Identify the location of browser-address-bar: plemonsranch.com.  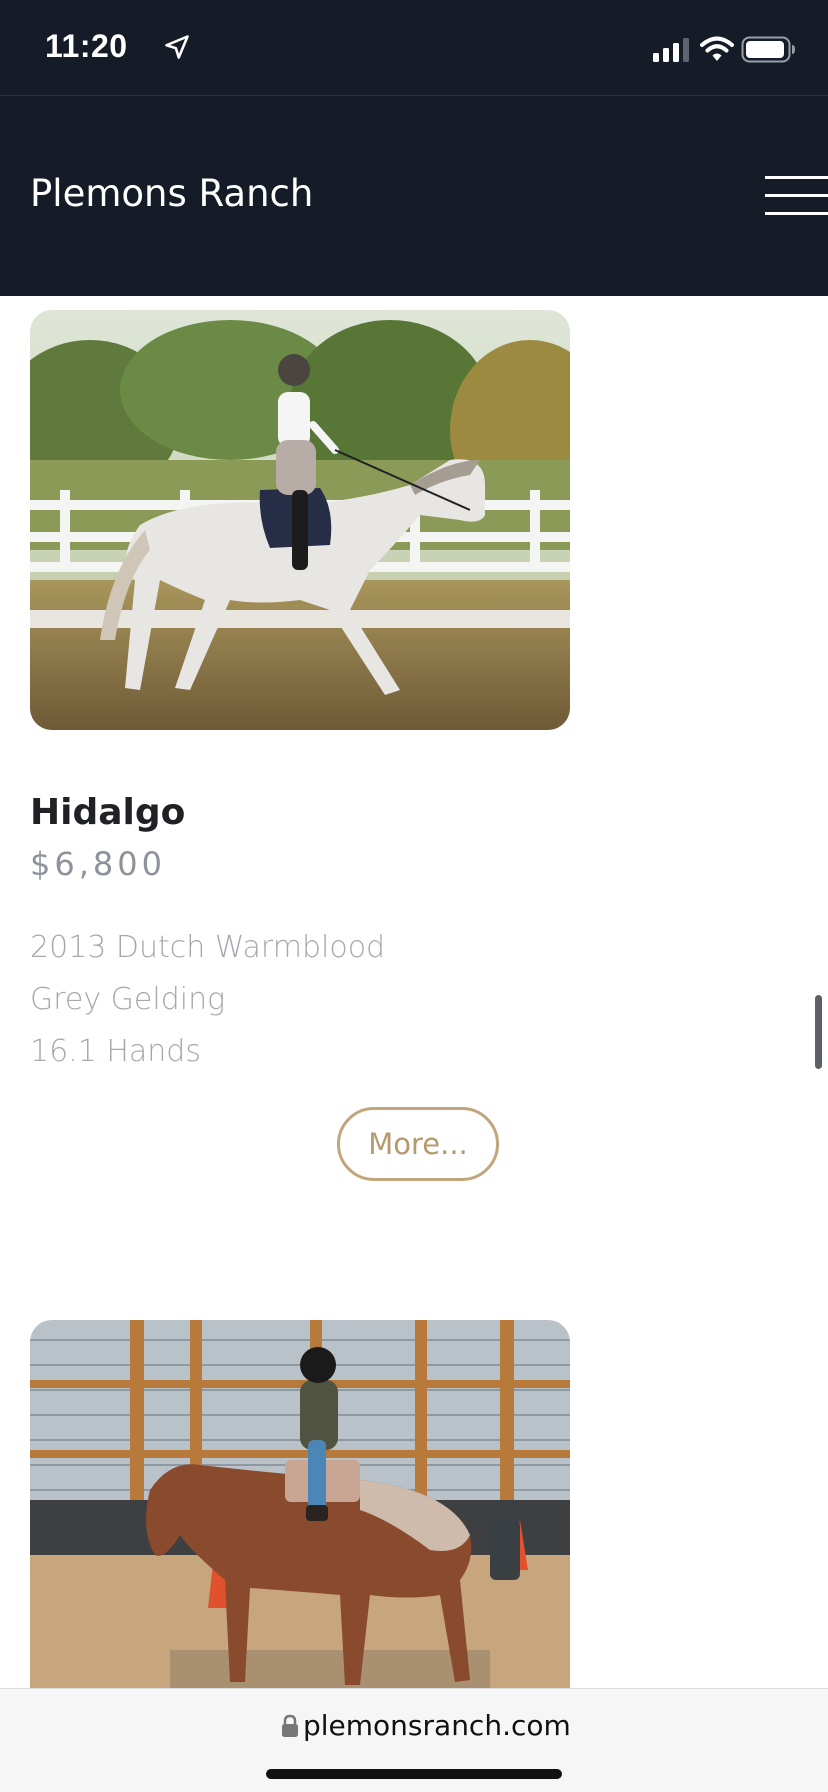
(414, 1740).